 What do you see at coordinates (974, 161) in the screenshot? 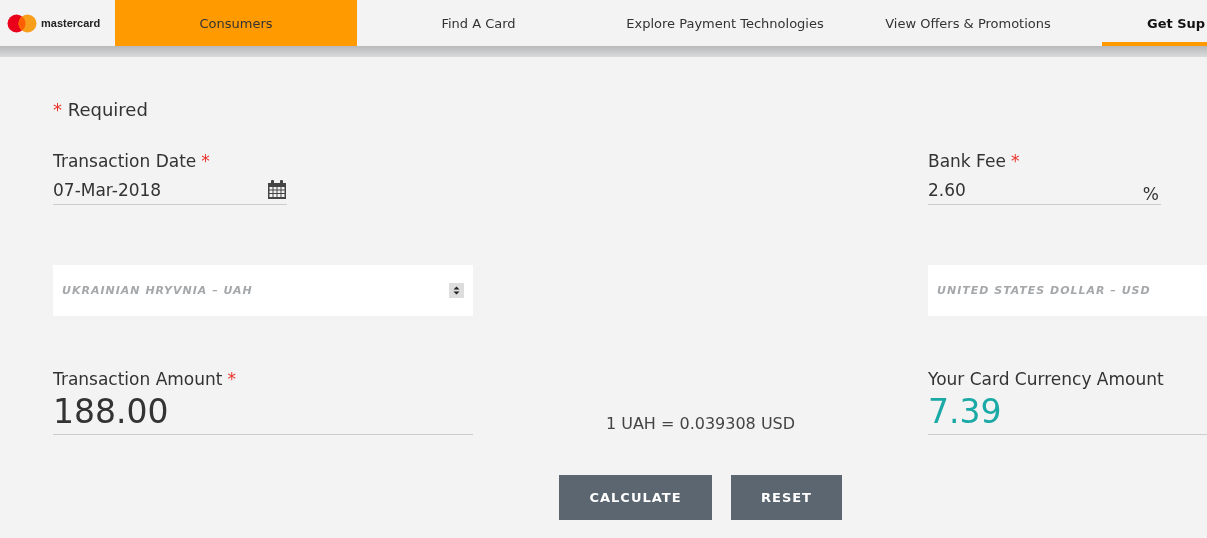
I see `field-label: Bank Fee *` at bounding box center [974, 161].